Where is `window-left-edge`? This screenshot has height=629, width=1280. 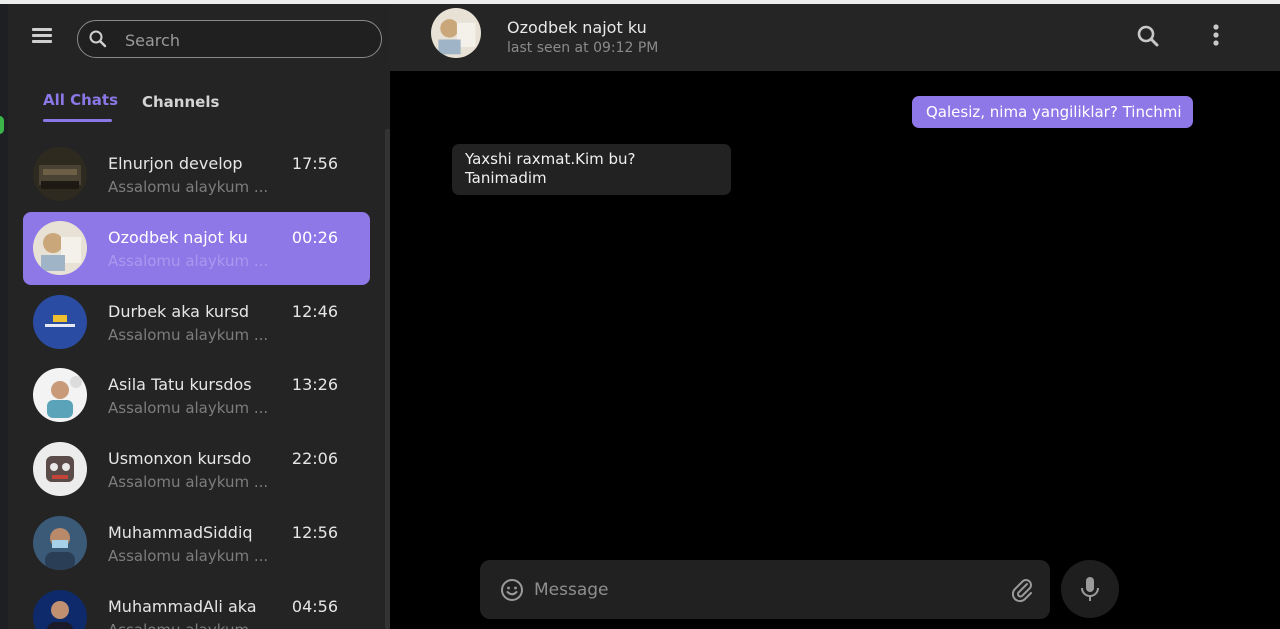 window-left-edge is located at coordinates (4, 316).